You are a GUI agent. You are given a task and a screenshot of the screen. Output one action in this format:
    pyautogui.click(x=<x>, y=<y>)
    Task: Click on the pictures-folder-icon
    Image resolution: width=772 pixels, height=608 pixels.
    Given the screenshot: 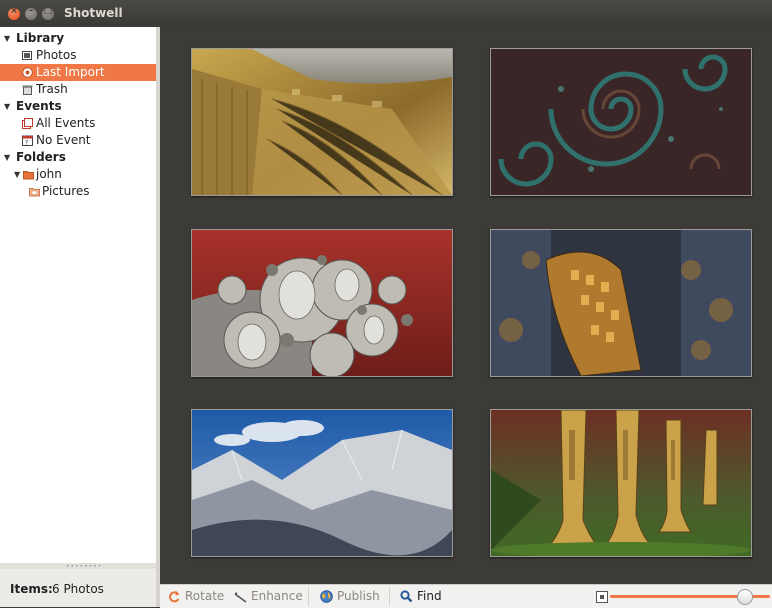 What is the action you would take?
    pyautogui.click(x=34, y=192)
    